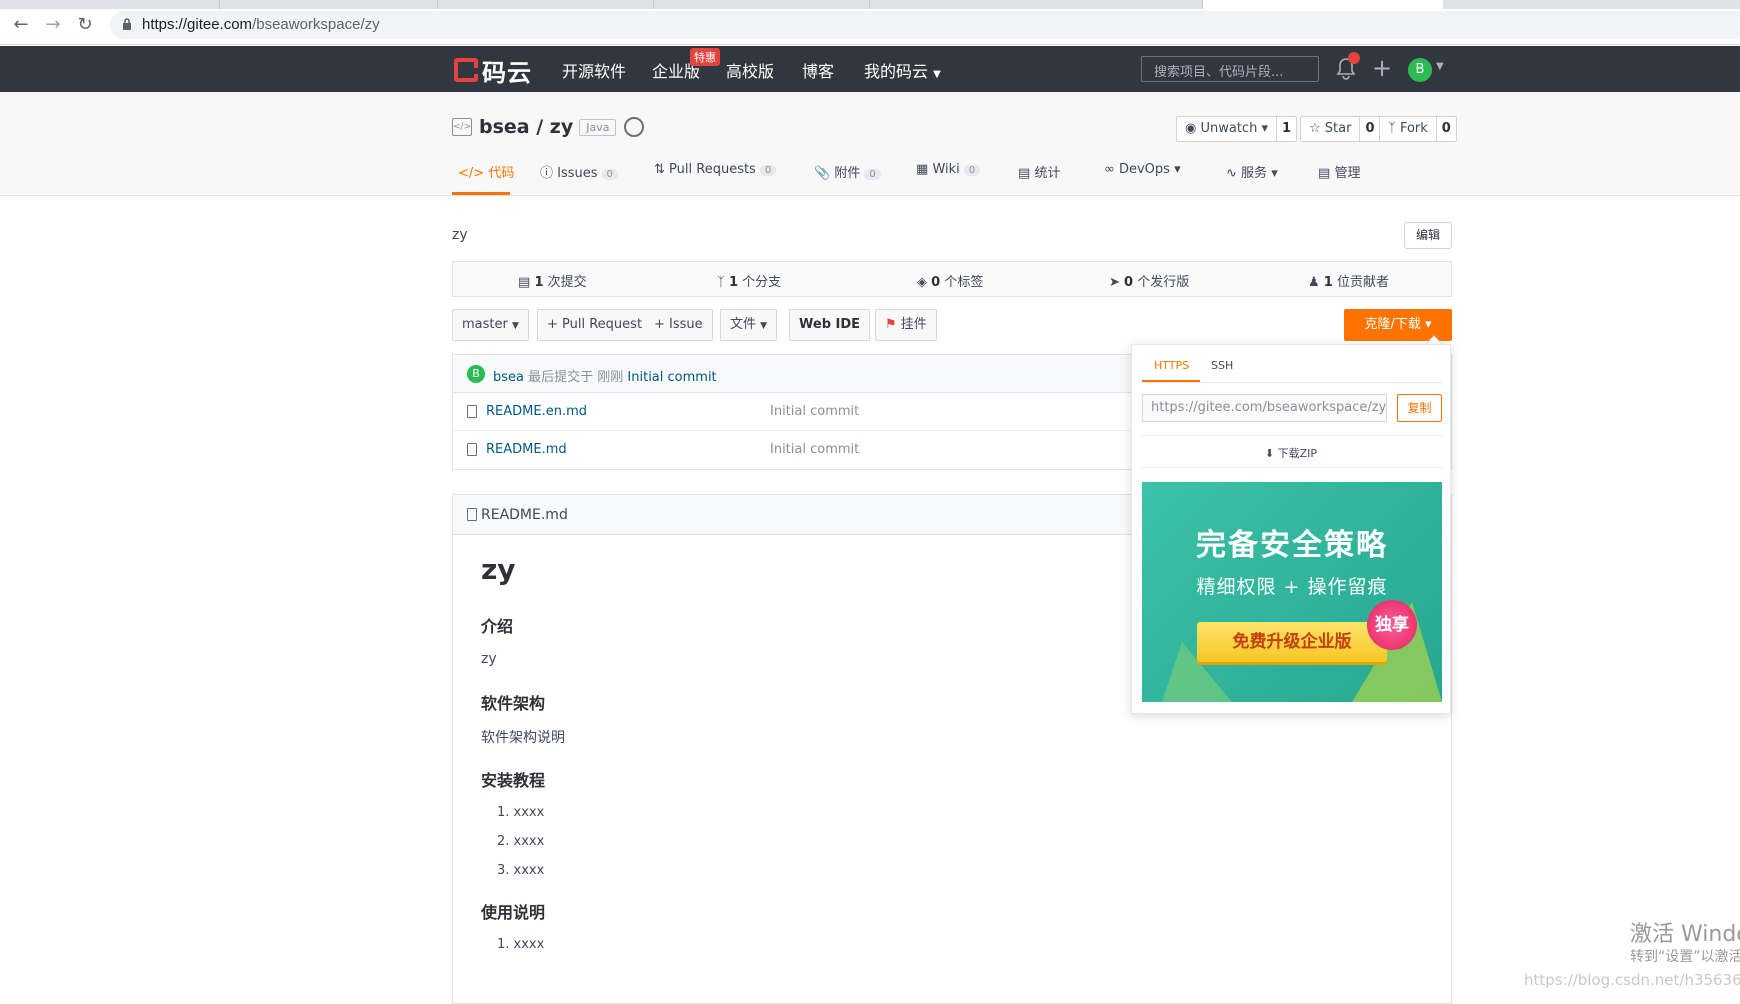 This screenshot has height=1004, width=1740. What do you see at coordinates (679, 325) in the screenshot?
I see `new-issue-button: + Issue` at bounding box center [679, 325].